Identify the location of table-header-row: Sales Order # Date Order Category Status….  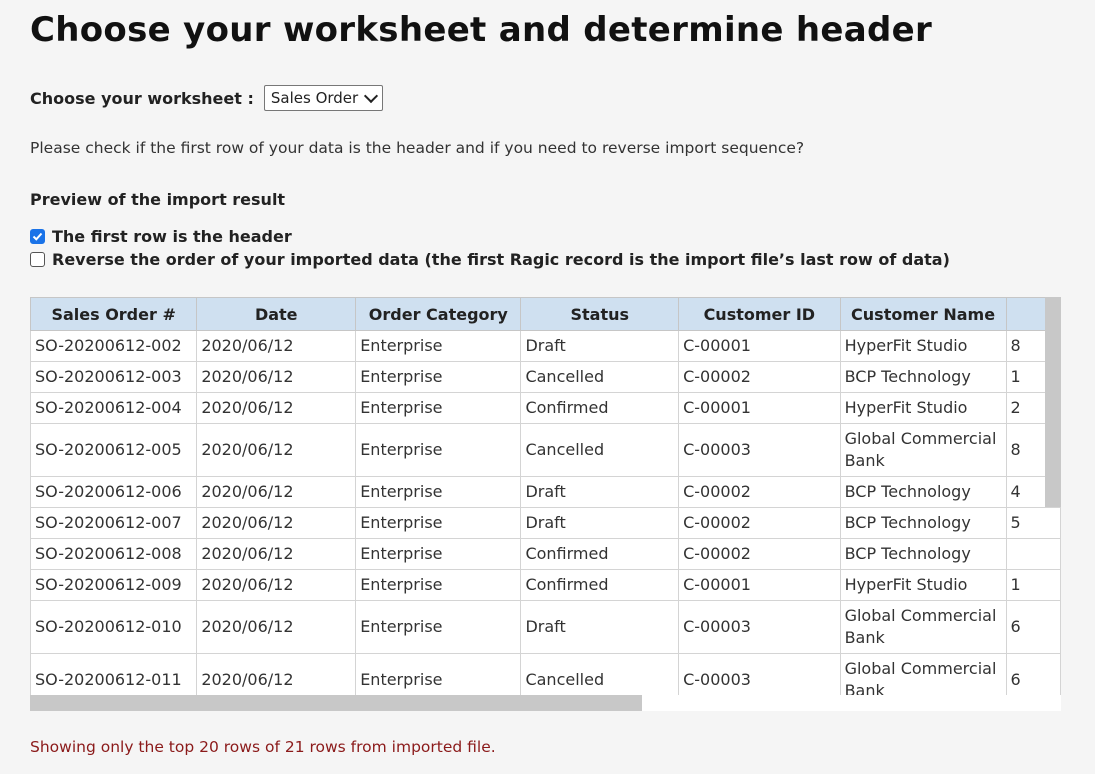
(545, 314).